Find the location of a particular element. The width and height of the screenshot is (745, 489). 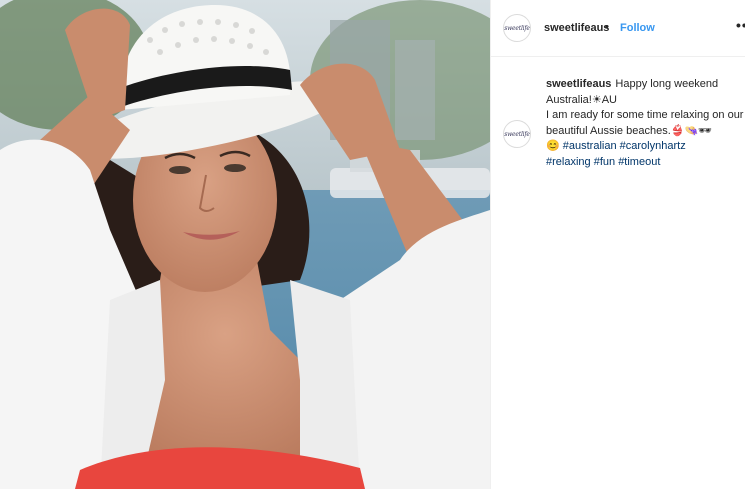

avatar-logo-text: sweetlife is located at coordinates (517, 28).